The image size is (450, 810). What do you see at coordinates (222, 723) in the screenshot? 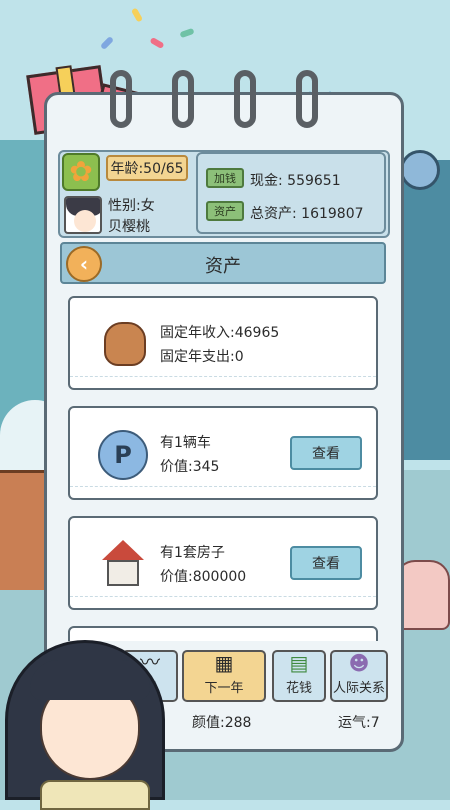
I see `beauty-stat: 颜值:288` at bounding box center [222, 723].